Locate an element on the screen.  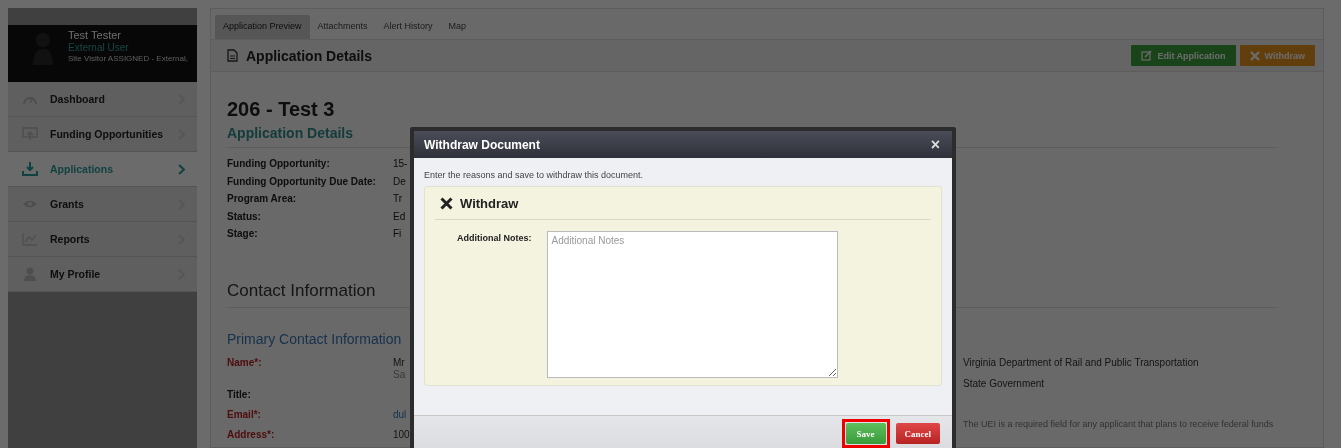
field-value: 15- is located at coordinates (400, 164).